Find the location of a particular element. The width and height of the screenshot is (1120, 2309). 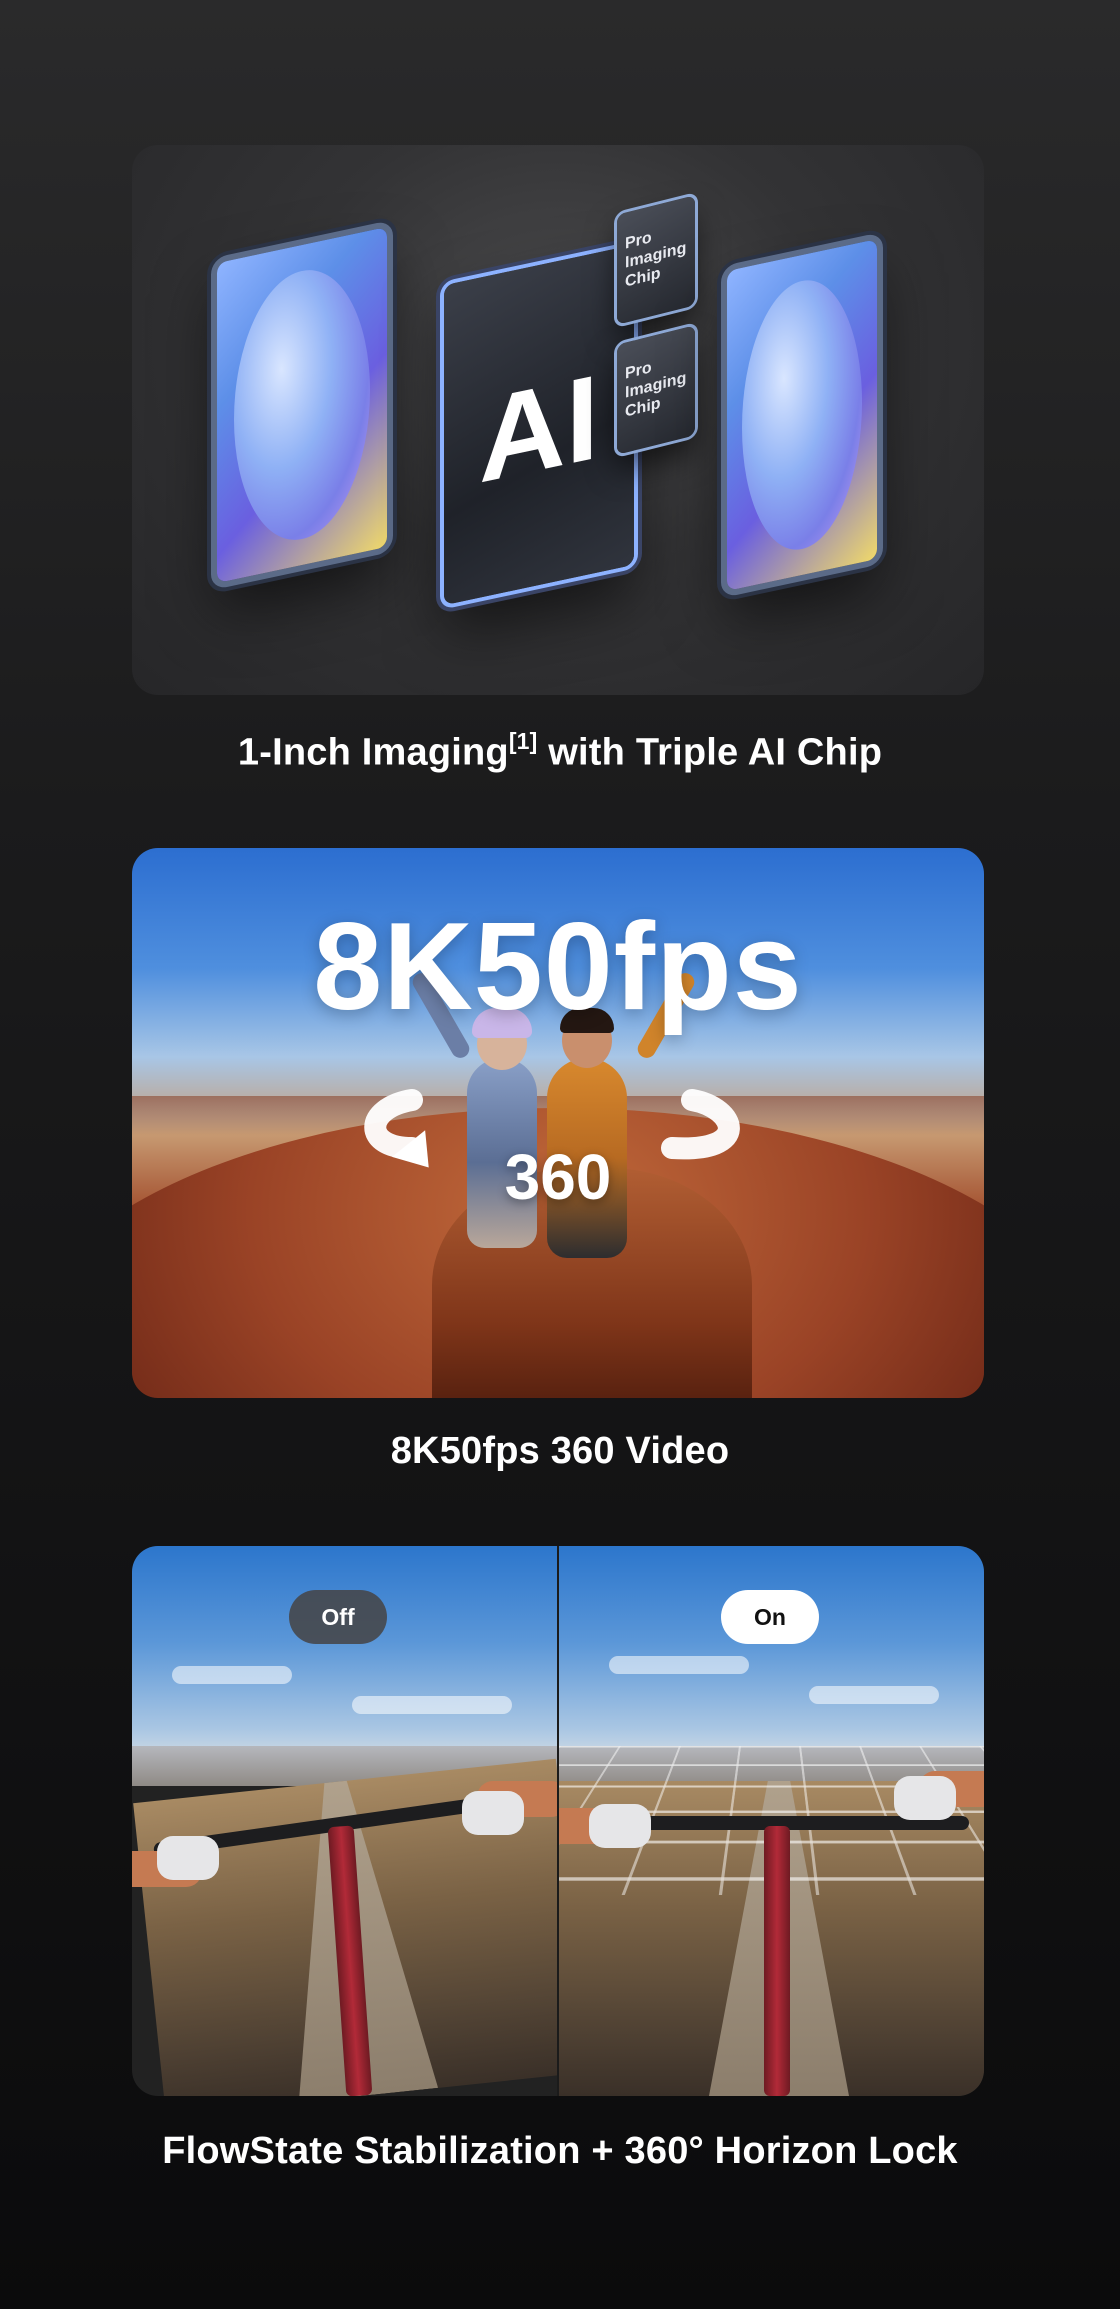

bike-fork is located at coordinates (777, 1961).